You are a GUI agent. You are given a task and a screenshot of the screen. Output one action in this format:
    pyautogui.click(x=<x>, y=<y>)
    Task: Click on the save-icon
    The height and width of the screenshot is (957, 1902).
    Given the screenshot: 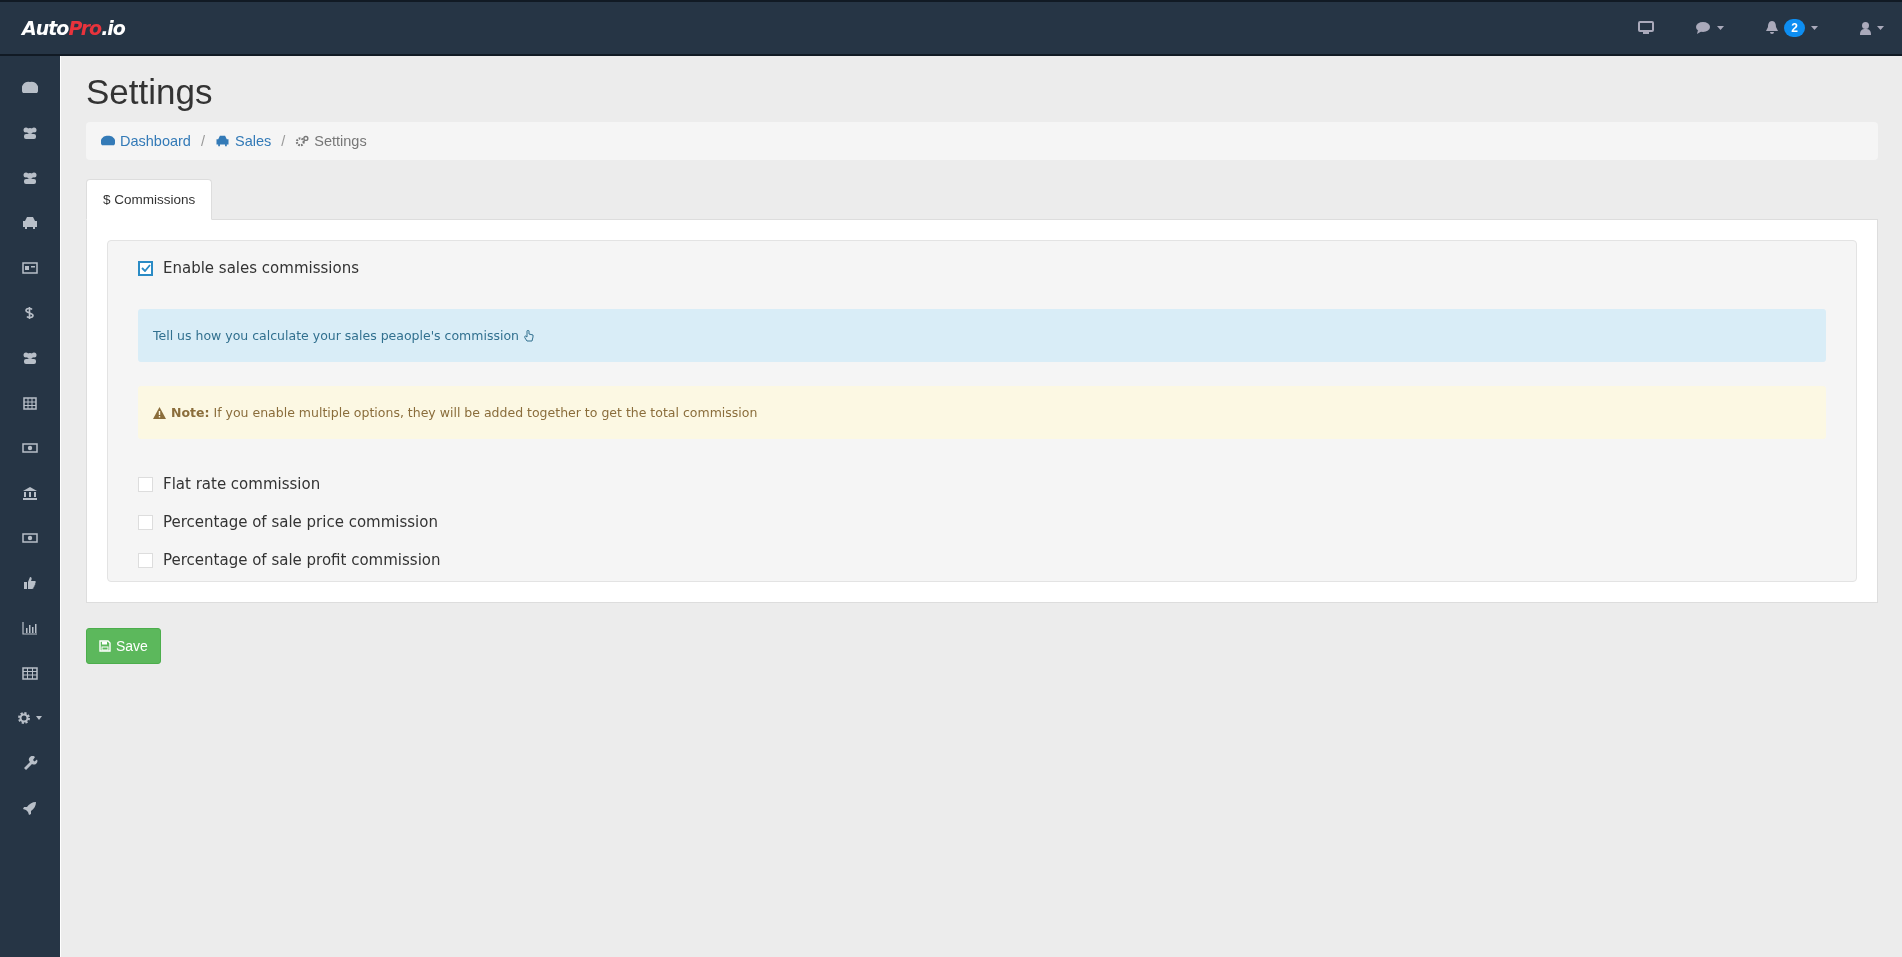 What is the action you would take?
    pyautogui.click(x=105, y=646)
    